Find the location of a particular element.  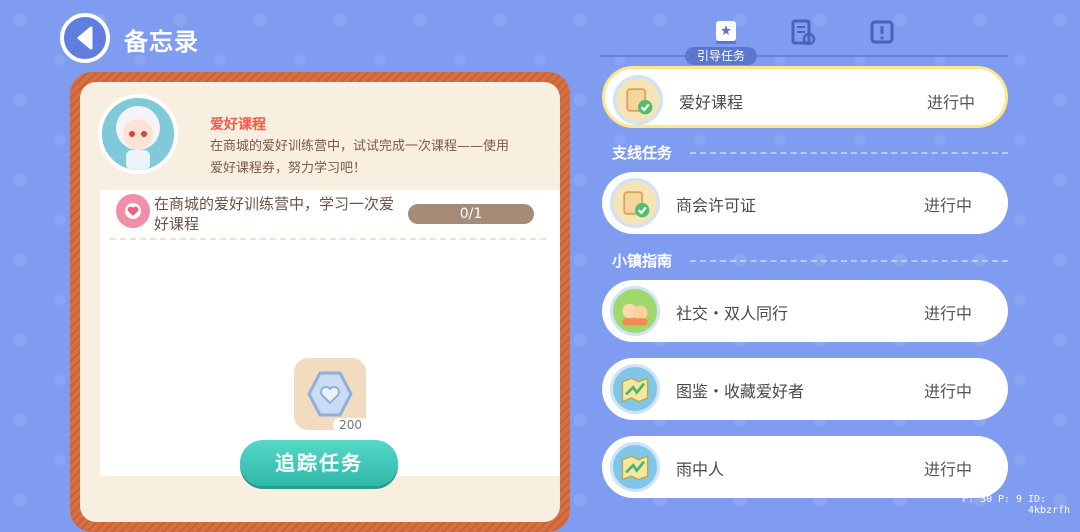

quest-card-chamber-permit: 商会许可证 进行中 is located at coordinates (805, 203).